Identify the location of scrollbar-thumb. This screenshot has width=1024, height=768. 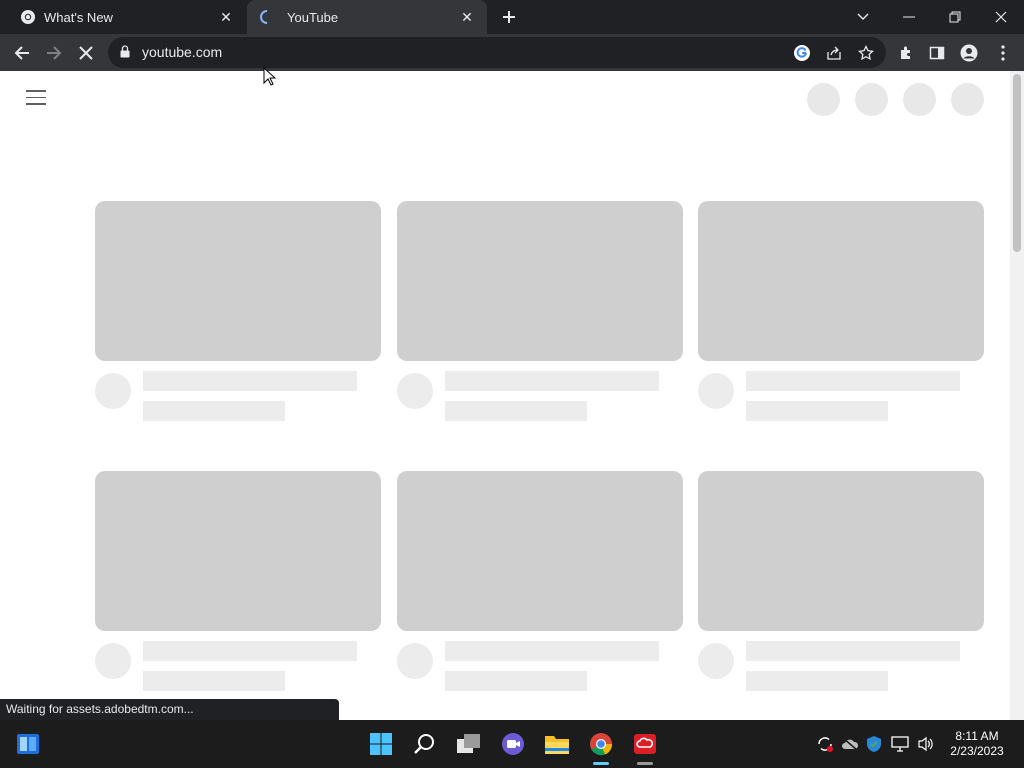
(1017, 163).